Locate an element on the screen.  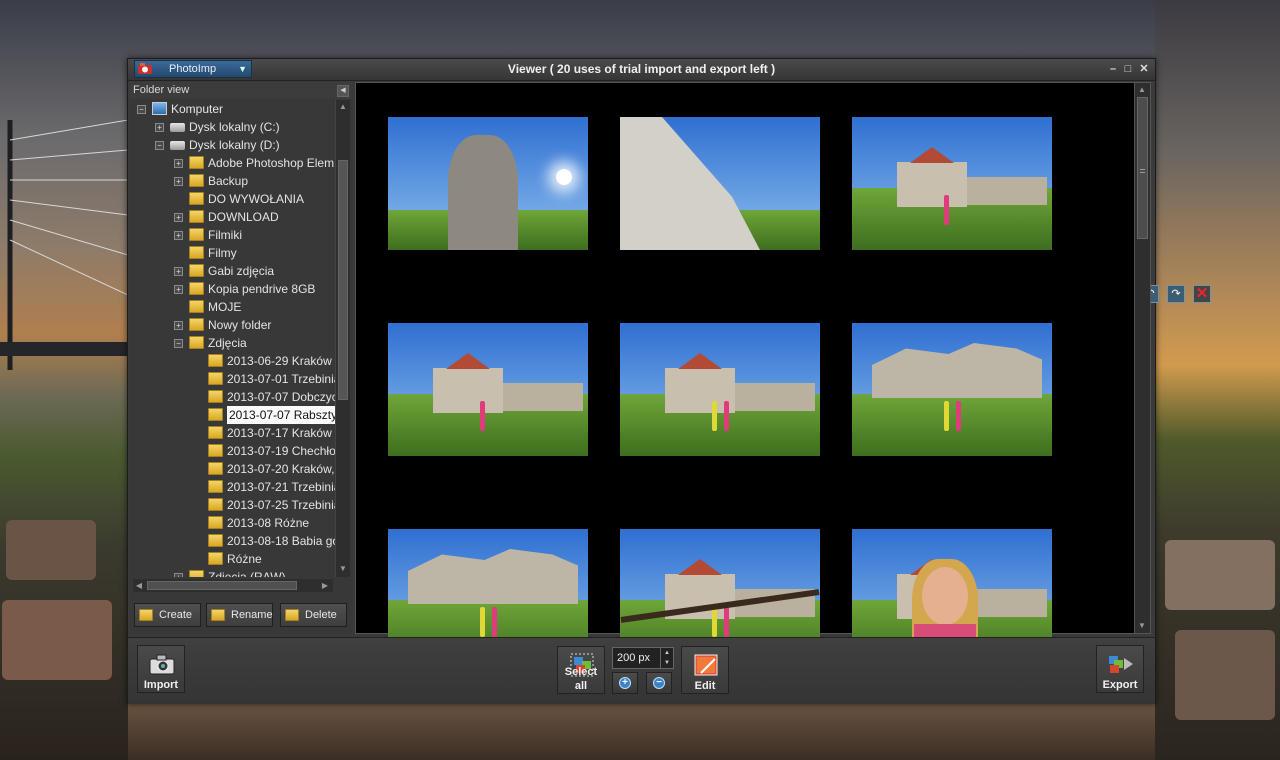
delete-icon: ✕ is located at coordinates (1202, 294).